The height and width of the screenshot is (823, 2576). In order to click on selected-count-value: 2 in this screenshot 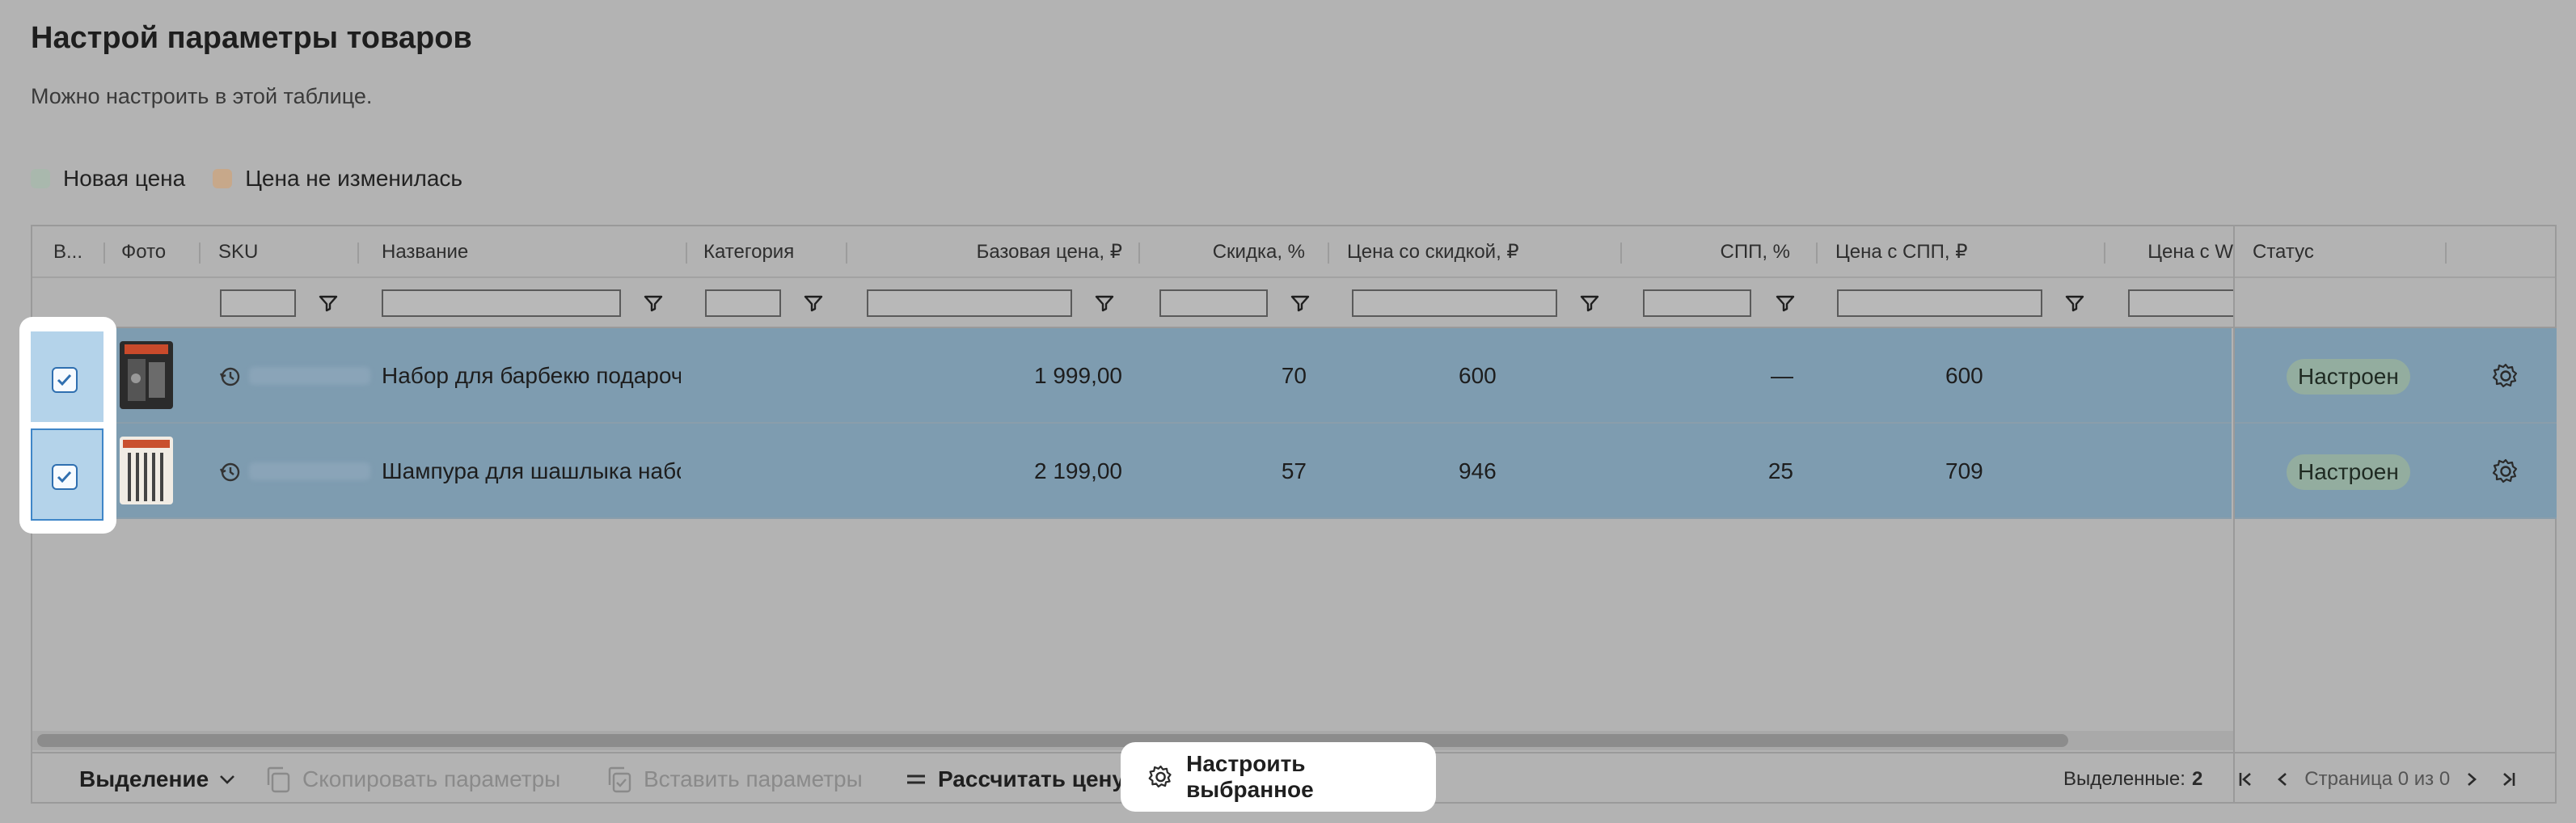, I will do `click(2197, 779)`.